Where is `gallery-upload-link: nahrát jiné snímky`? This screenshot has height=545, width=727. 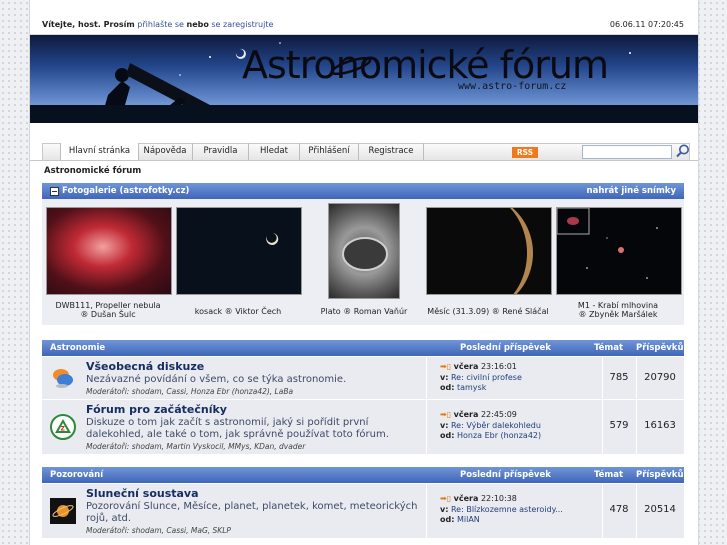
gallery-upload-link: nahrát jiné snímky is located at coordinates (631, 191).